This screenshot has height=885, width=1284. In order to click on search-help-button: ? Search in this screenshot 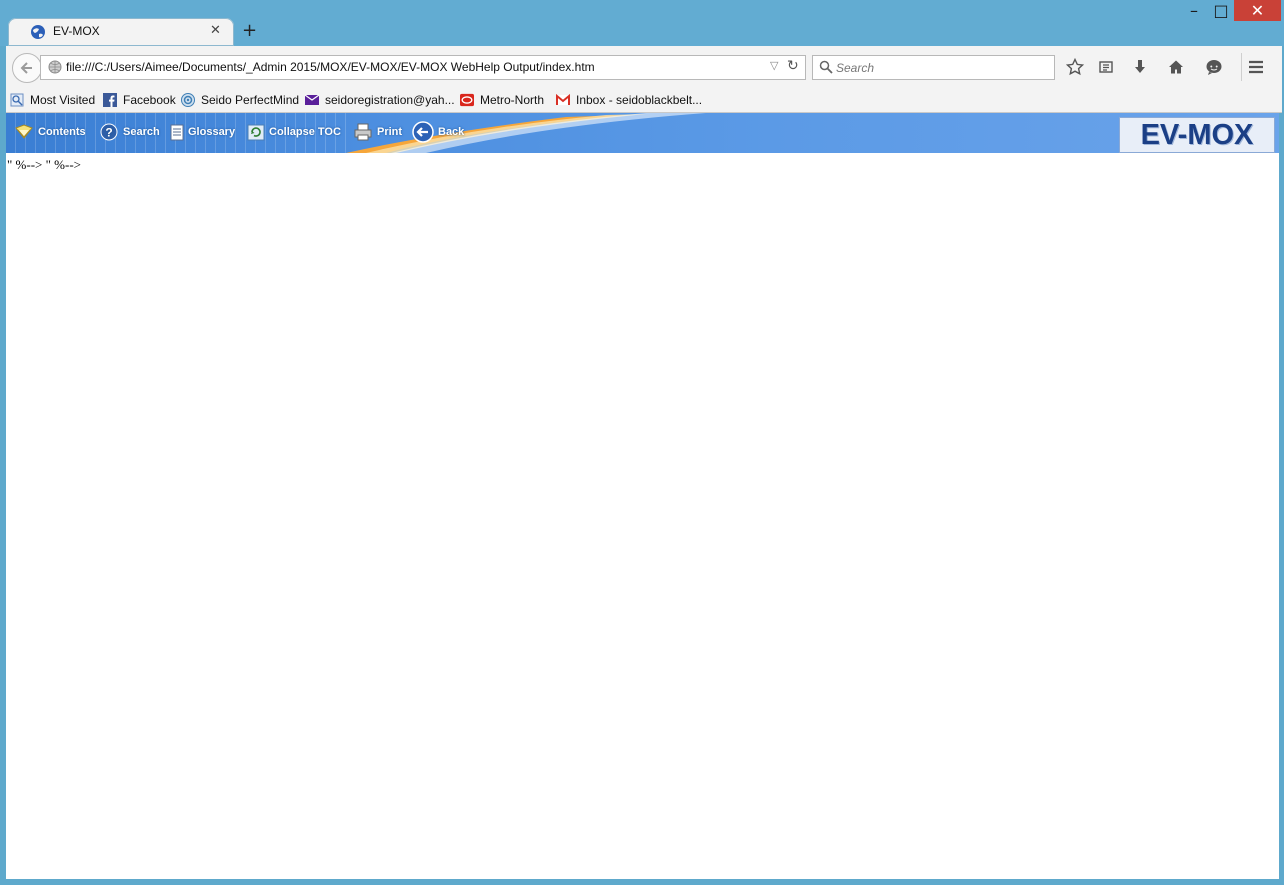, I will do `click(129, 132)`.